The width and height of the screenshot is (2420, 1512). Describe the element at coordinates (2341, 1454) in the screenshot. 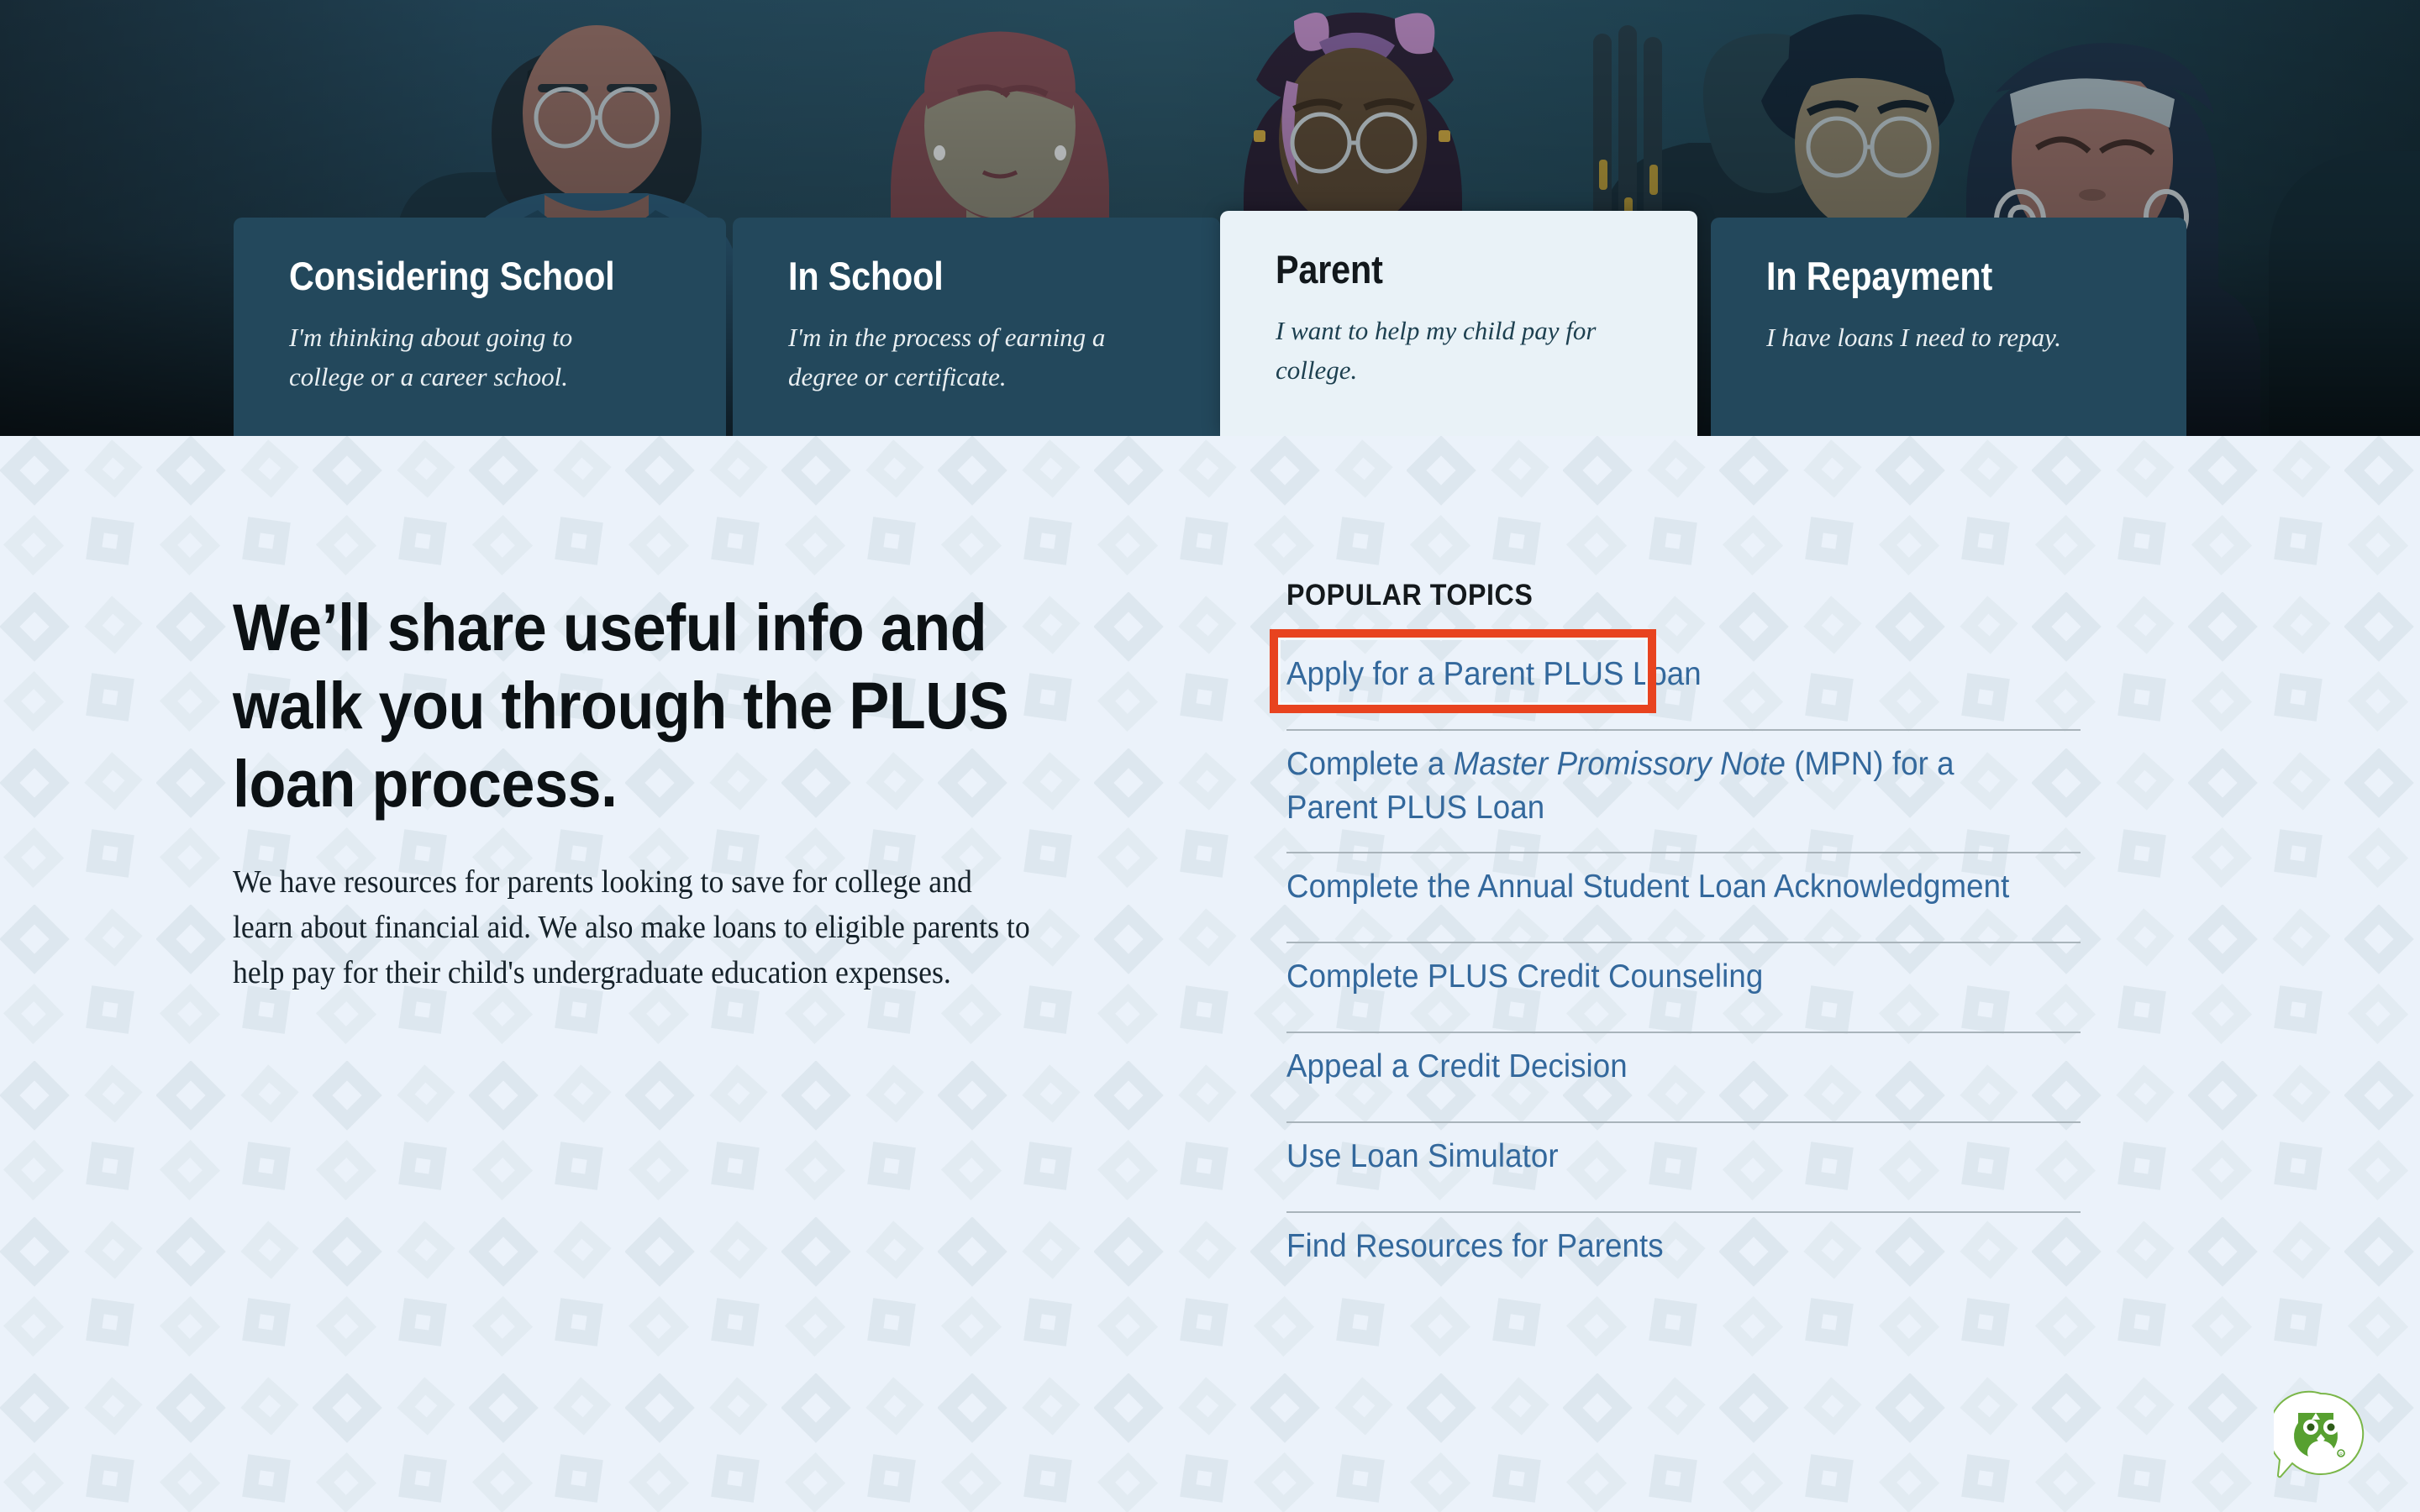

I see `svg-text: R` at that location.